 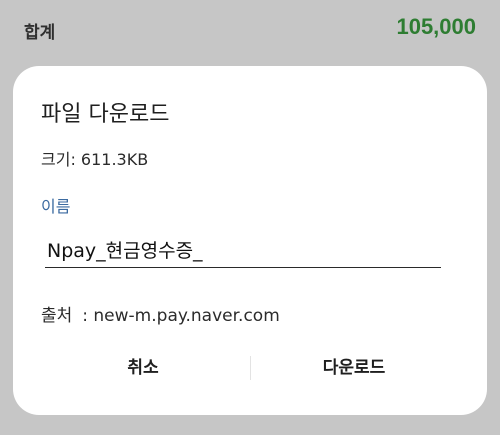 What do you see at coordinates (250, 368) in the screenshot?
I see `button-divider` at bounding box center [250, 368].